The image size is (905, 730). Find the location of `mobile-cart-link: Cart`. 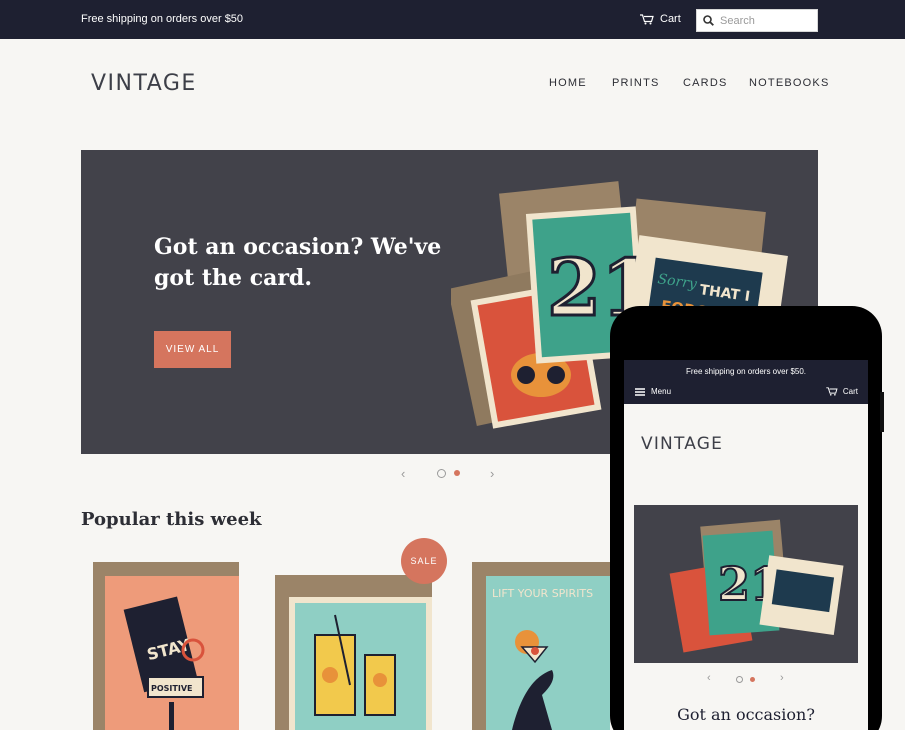

mobile-cart-link: Cart is located at coordinates (842, 391).